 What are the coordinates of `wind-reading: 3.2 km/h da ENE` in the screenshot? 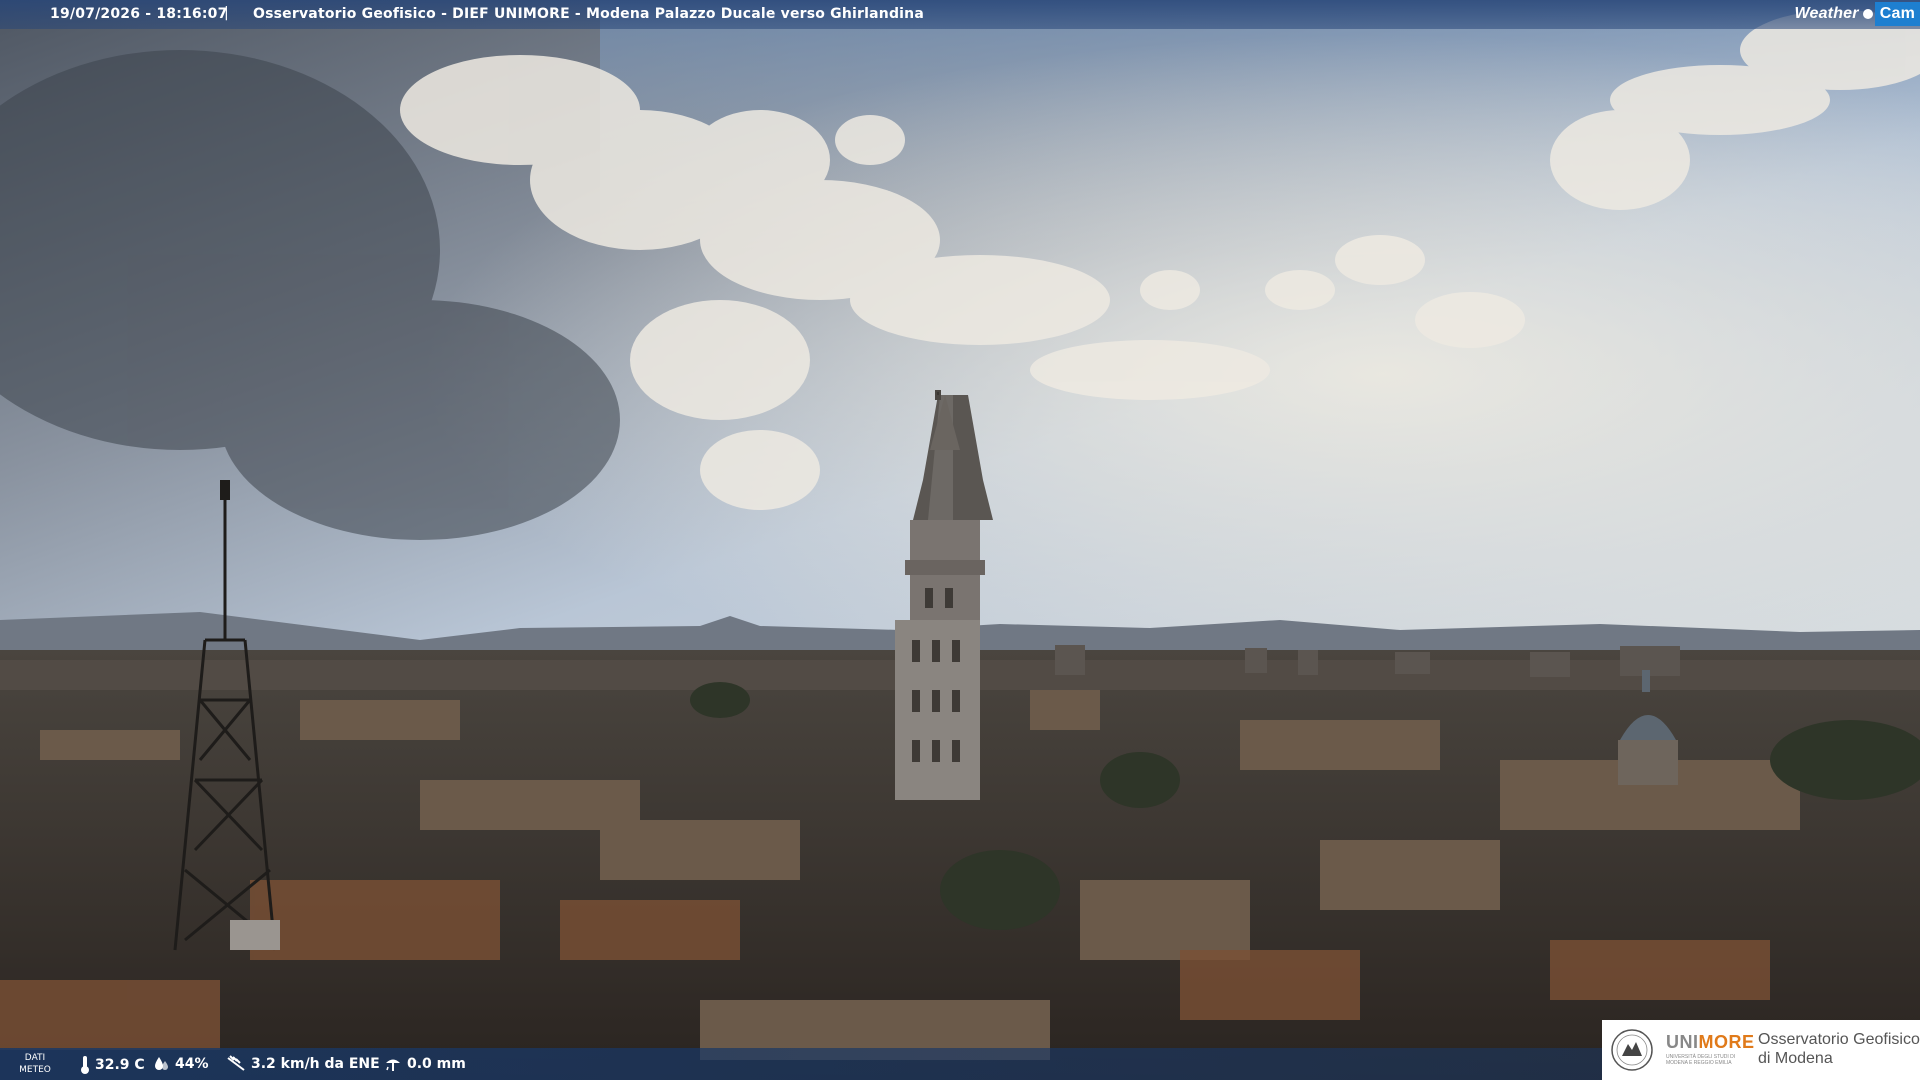 It's located at (303, 1064).